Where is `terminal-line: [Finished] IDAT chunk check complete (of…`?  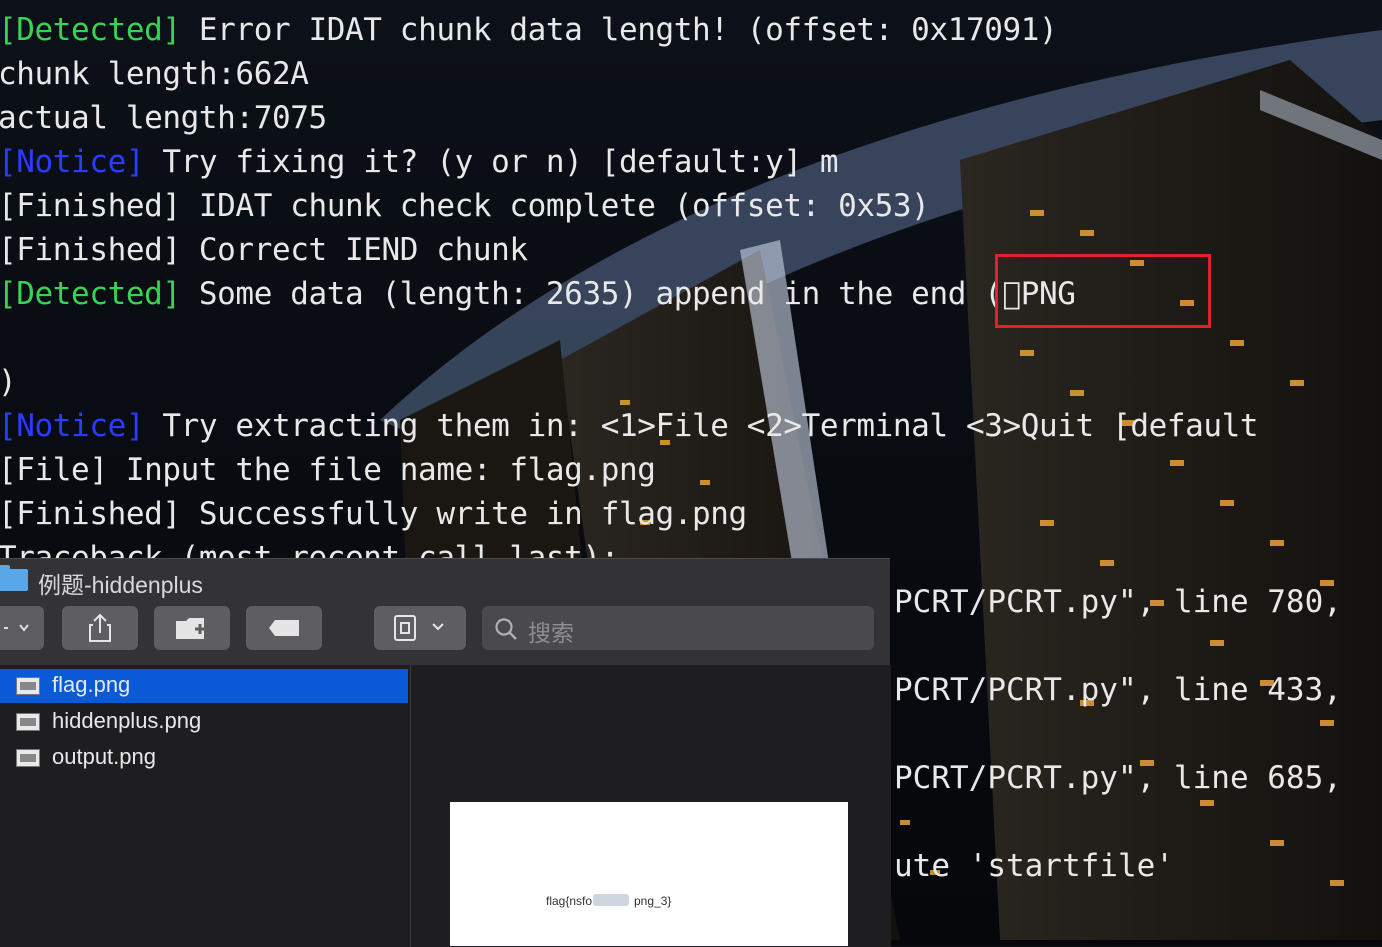
terminal-line: [Finished] IDAT chunk check complete (of… is located at coordinates (465, 206).